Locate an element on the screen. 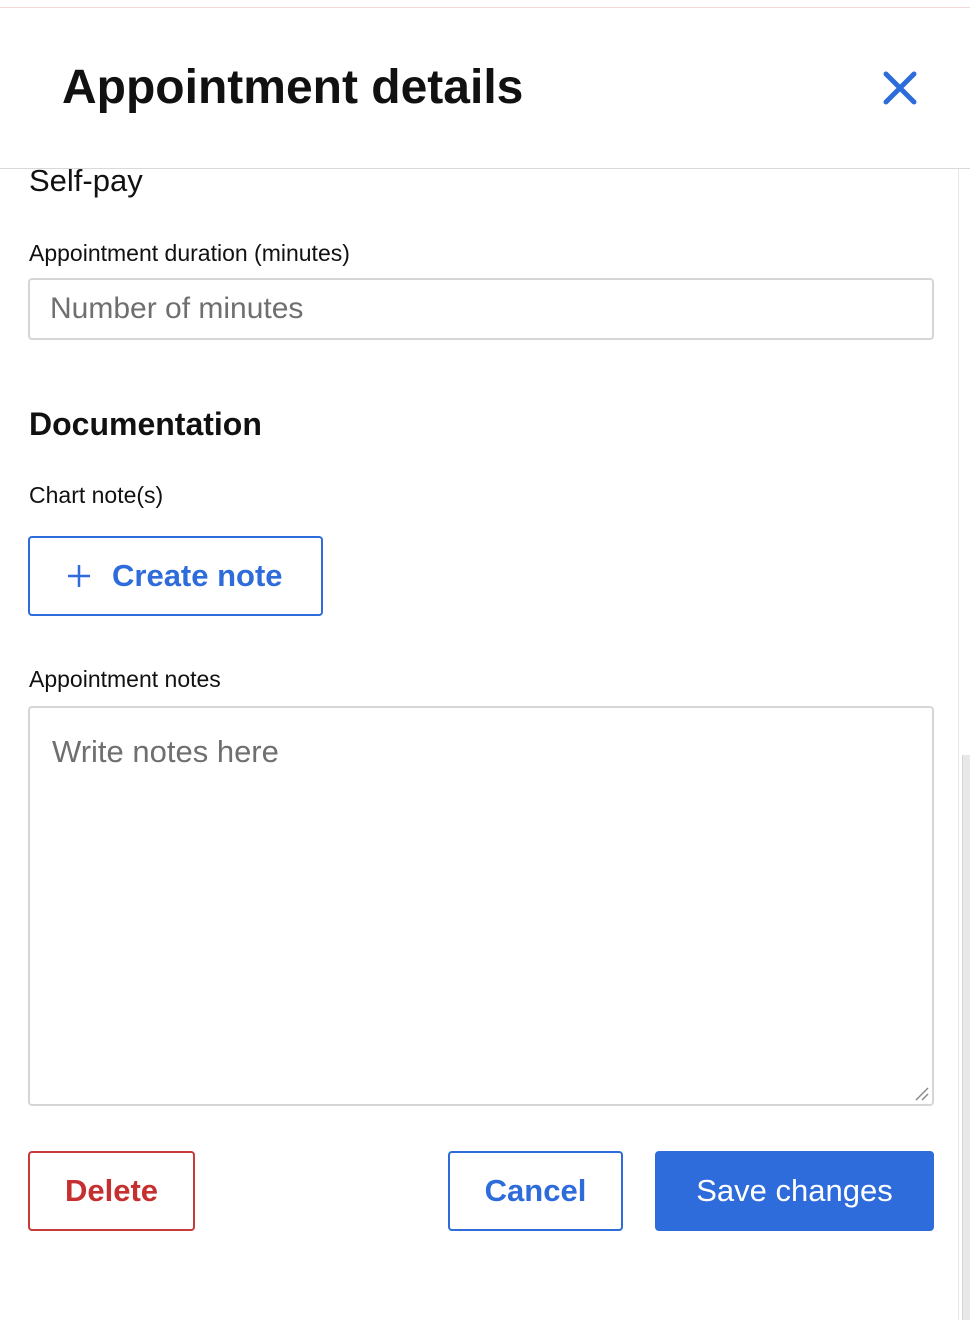  panel-header: Appointment details is located at coordinates (485, 88).